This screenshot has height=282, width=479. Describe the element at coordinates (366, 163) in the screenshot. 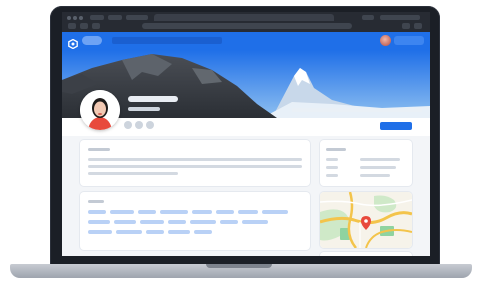

I see `contact-info-card` at that location.